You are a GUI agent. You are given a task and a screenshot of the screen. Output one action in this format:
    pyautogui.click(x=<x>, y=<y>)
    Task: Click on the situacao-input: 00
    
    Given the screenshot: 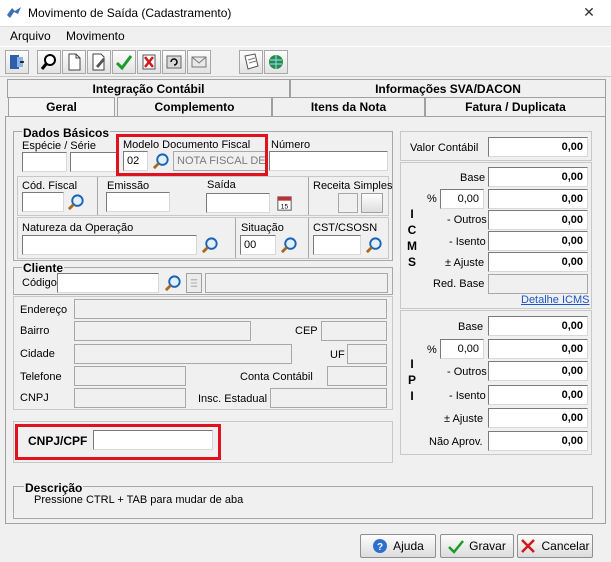 What is the action you would take?
    pyautogui.click(x=258, y=245)
    